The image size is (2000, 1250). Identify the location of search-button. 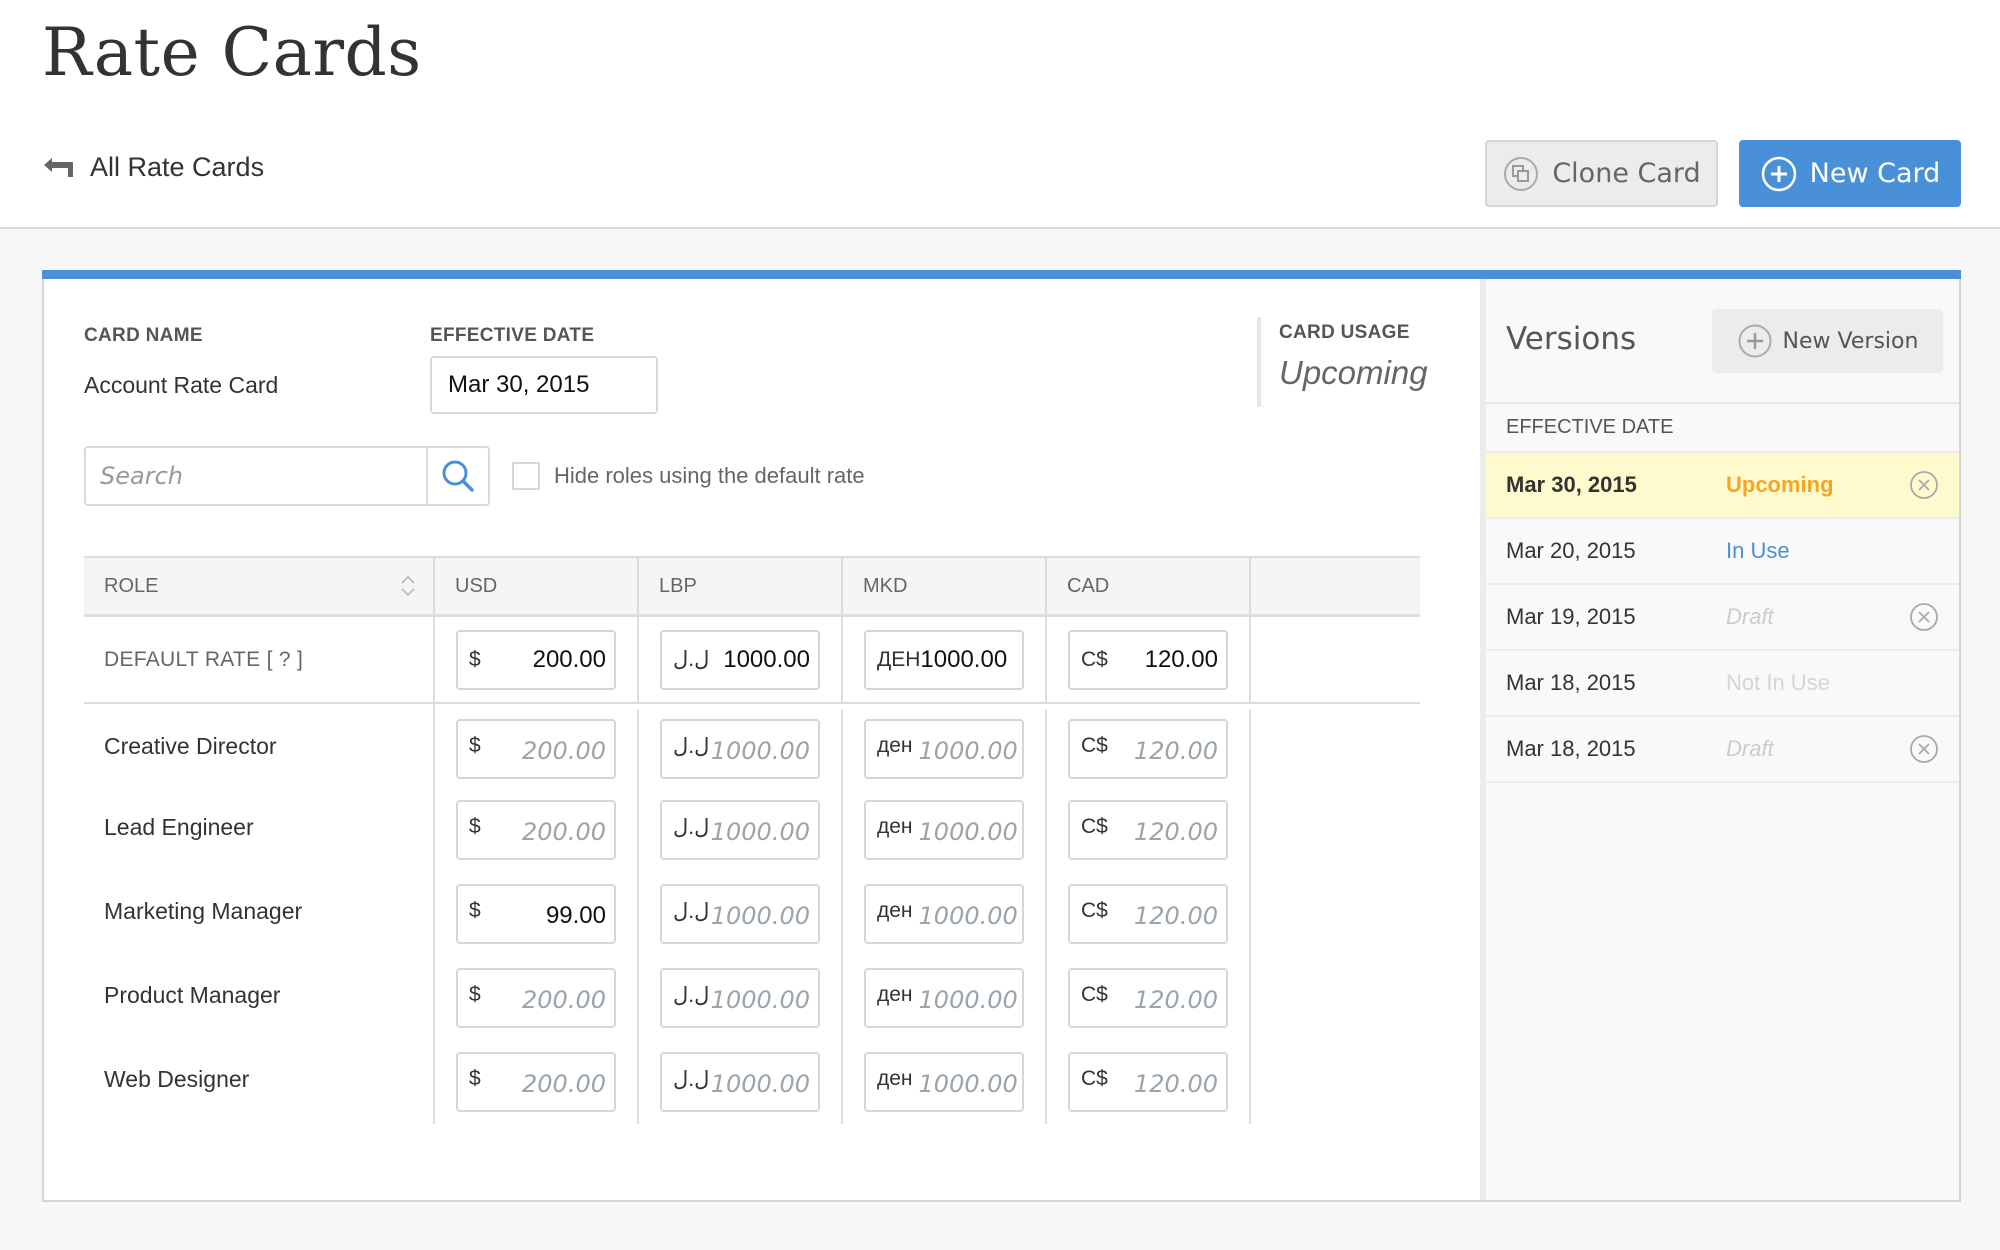
(457, 476).